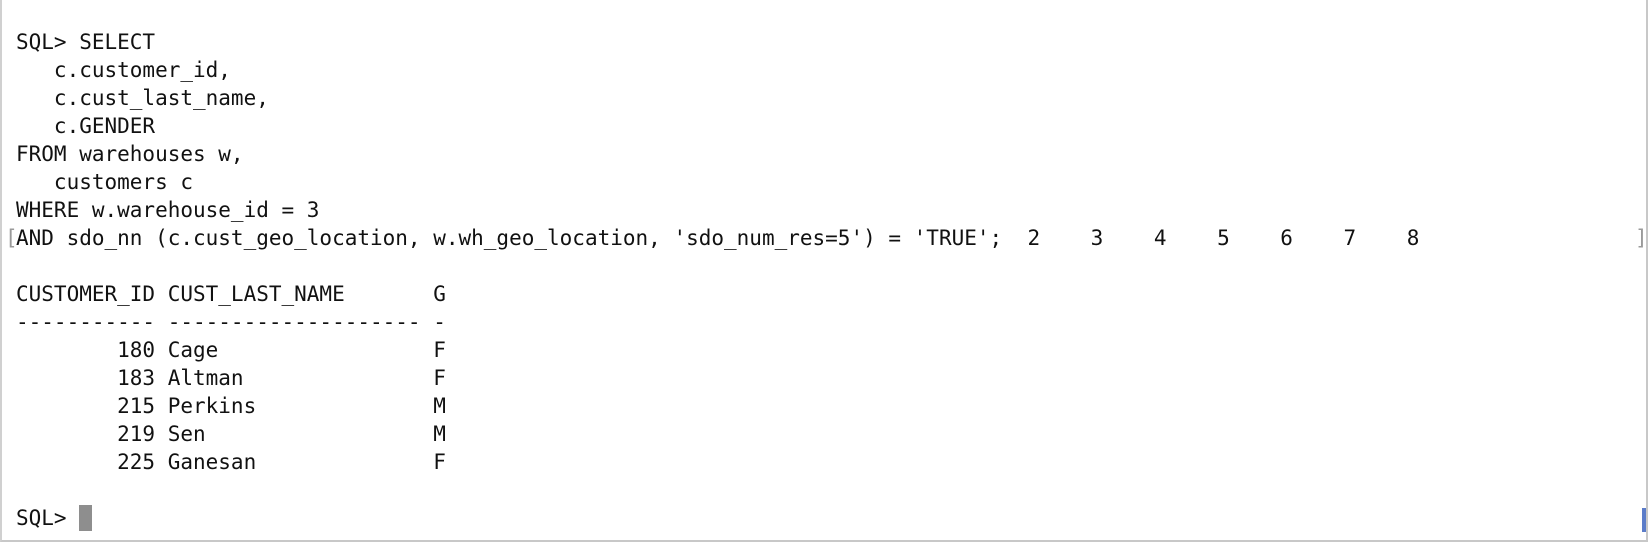 The image size is (1652, 544). What do you see at coordinates (717, 518) in the screenshot?
I see `sql-prompt-line: SQL>` at bounding box center [717, 518].